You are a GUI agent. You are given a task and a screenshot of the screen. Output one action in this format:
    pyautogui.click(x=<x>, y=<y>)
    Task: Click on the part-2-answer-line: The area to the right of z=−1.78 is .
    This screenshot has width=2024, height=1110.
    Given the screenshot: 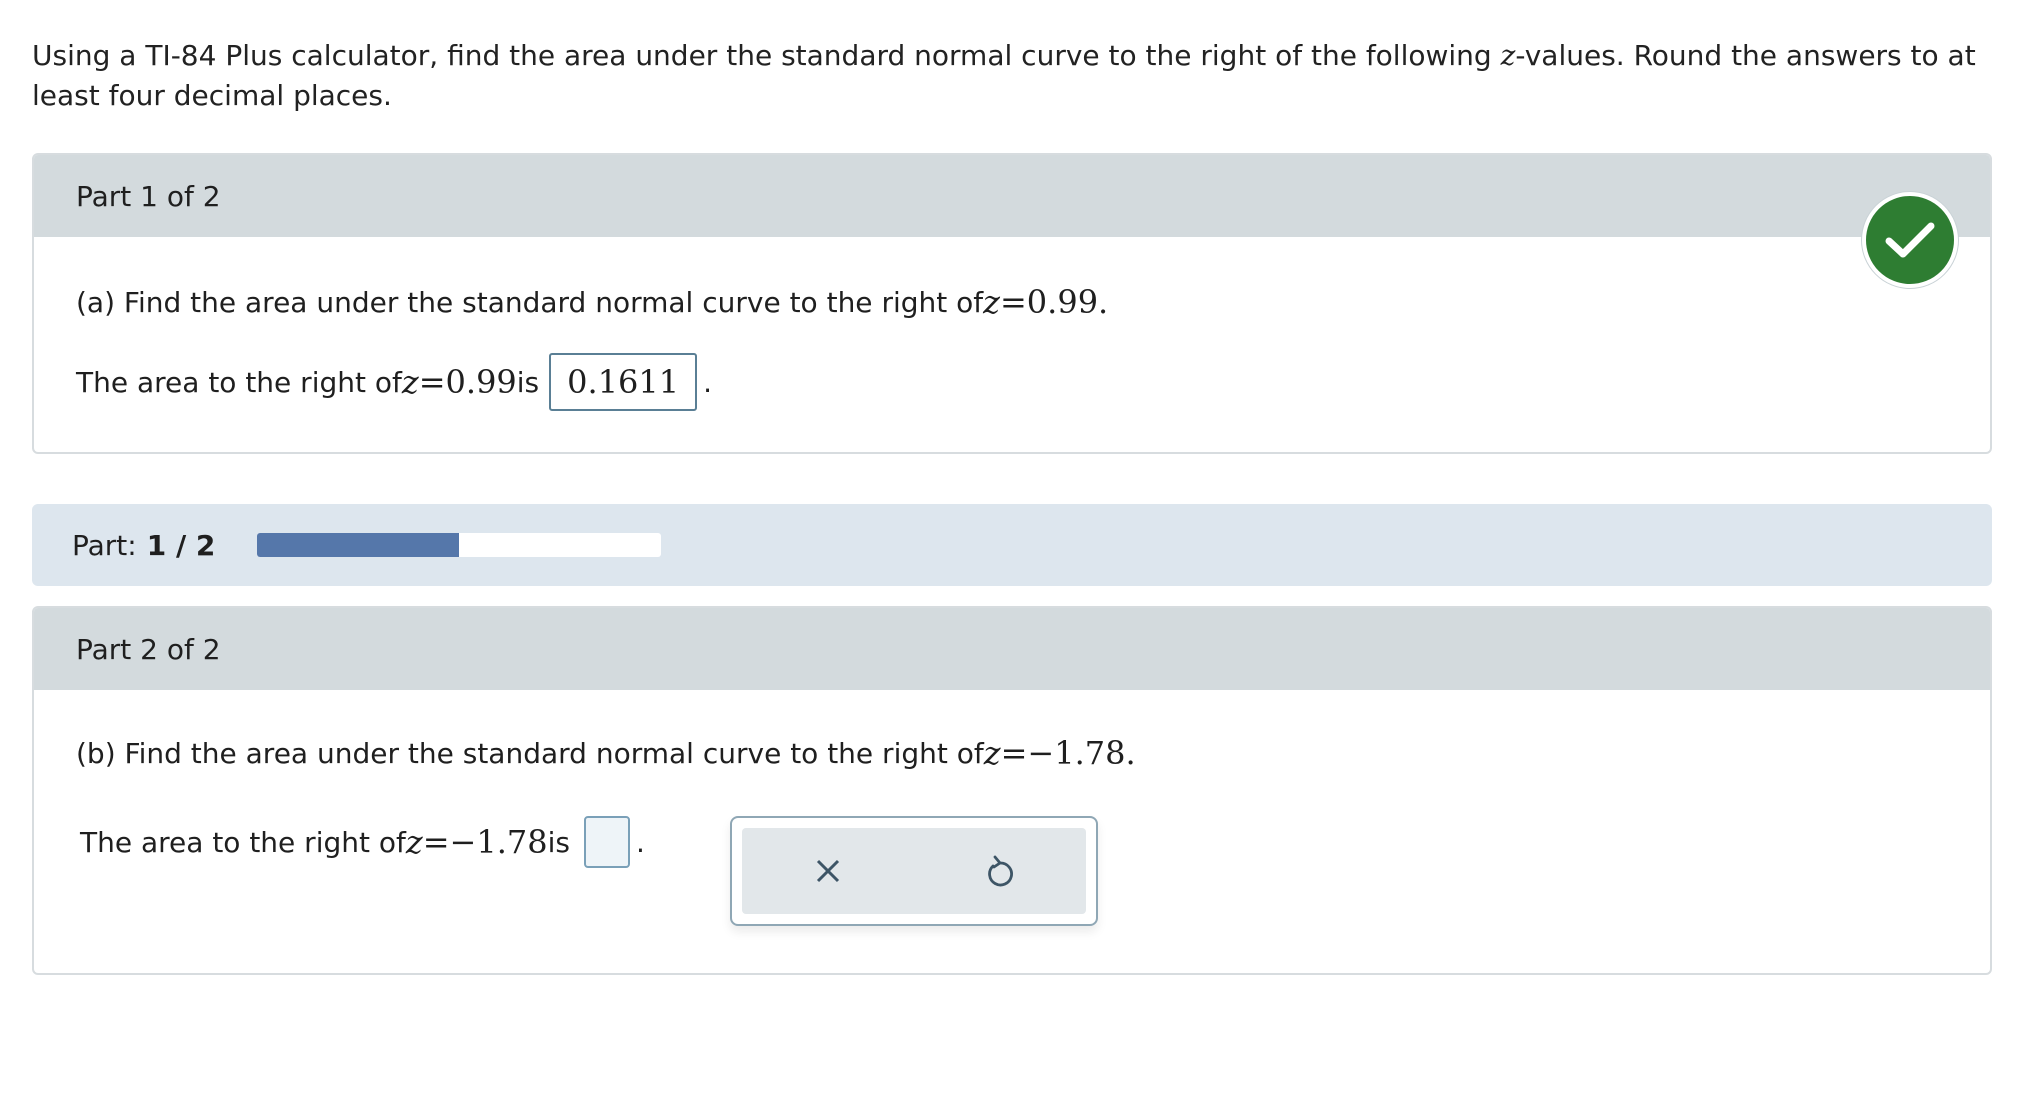 What is the action you would take?
    pyautogui.click(x=362, y=842)
    